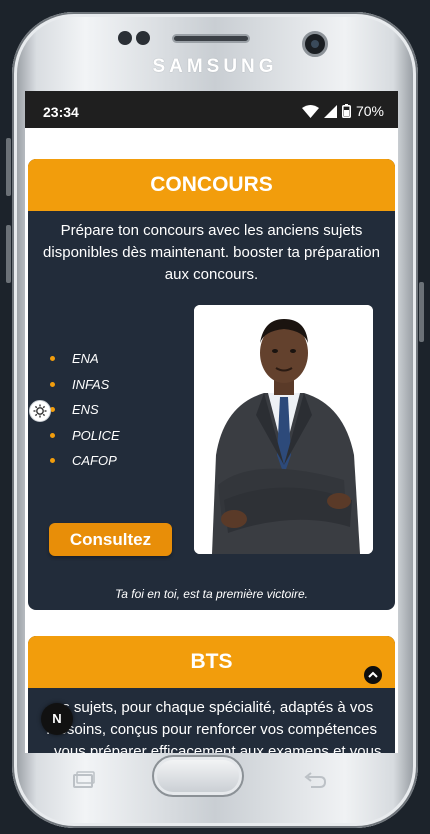 Image resolution: width=430 pixels, height=834 pixels. What do you see at coordinates (211, 594) in the screenshot?
I see `motto-text: Ta foi en toi, est ta première victoire.` at bounding box center [211, 594].